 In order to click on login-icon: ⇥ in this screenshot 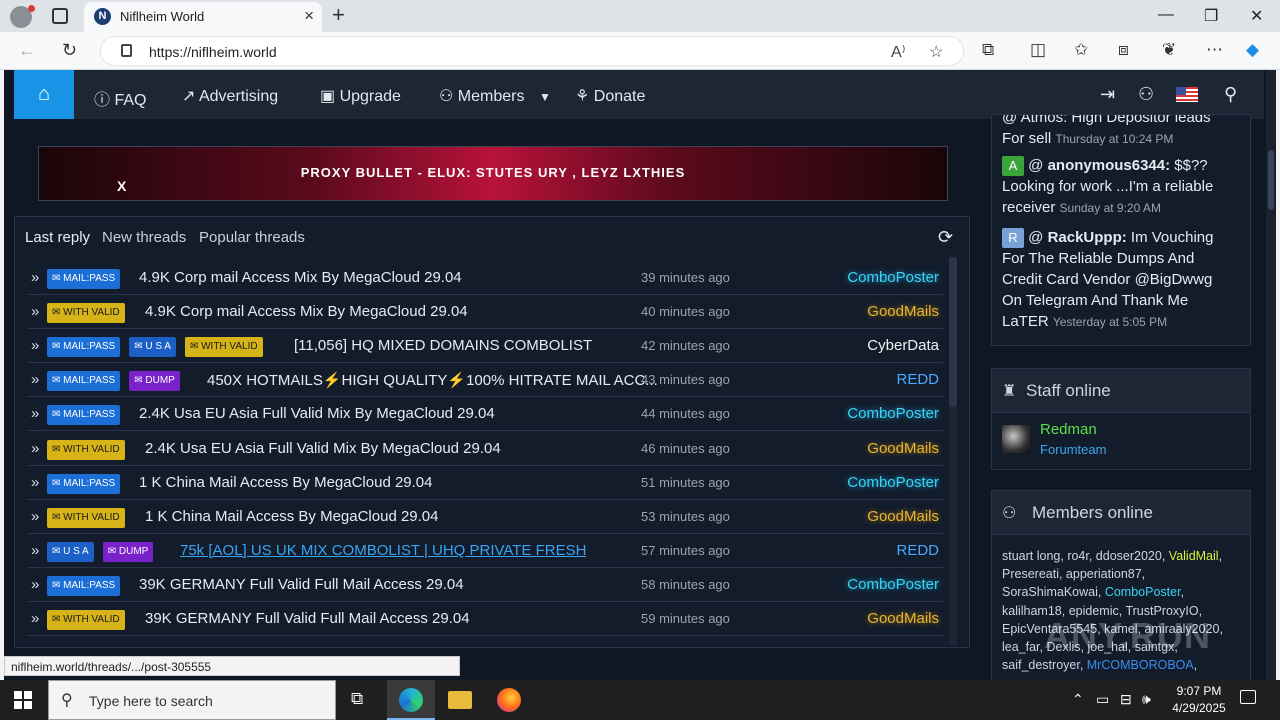, I will do `click(1107, 94)`.